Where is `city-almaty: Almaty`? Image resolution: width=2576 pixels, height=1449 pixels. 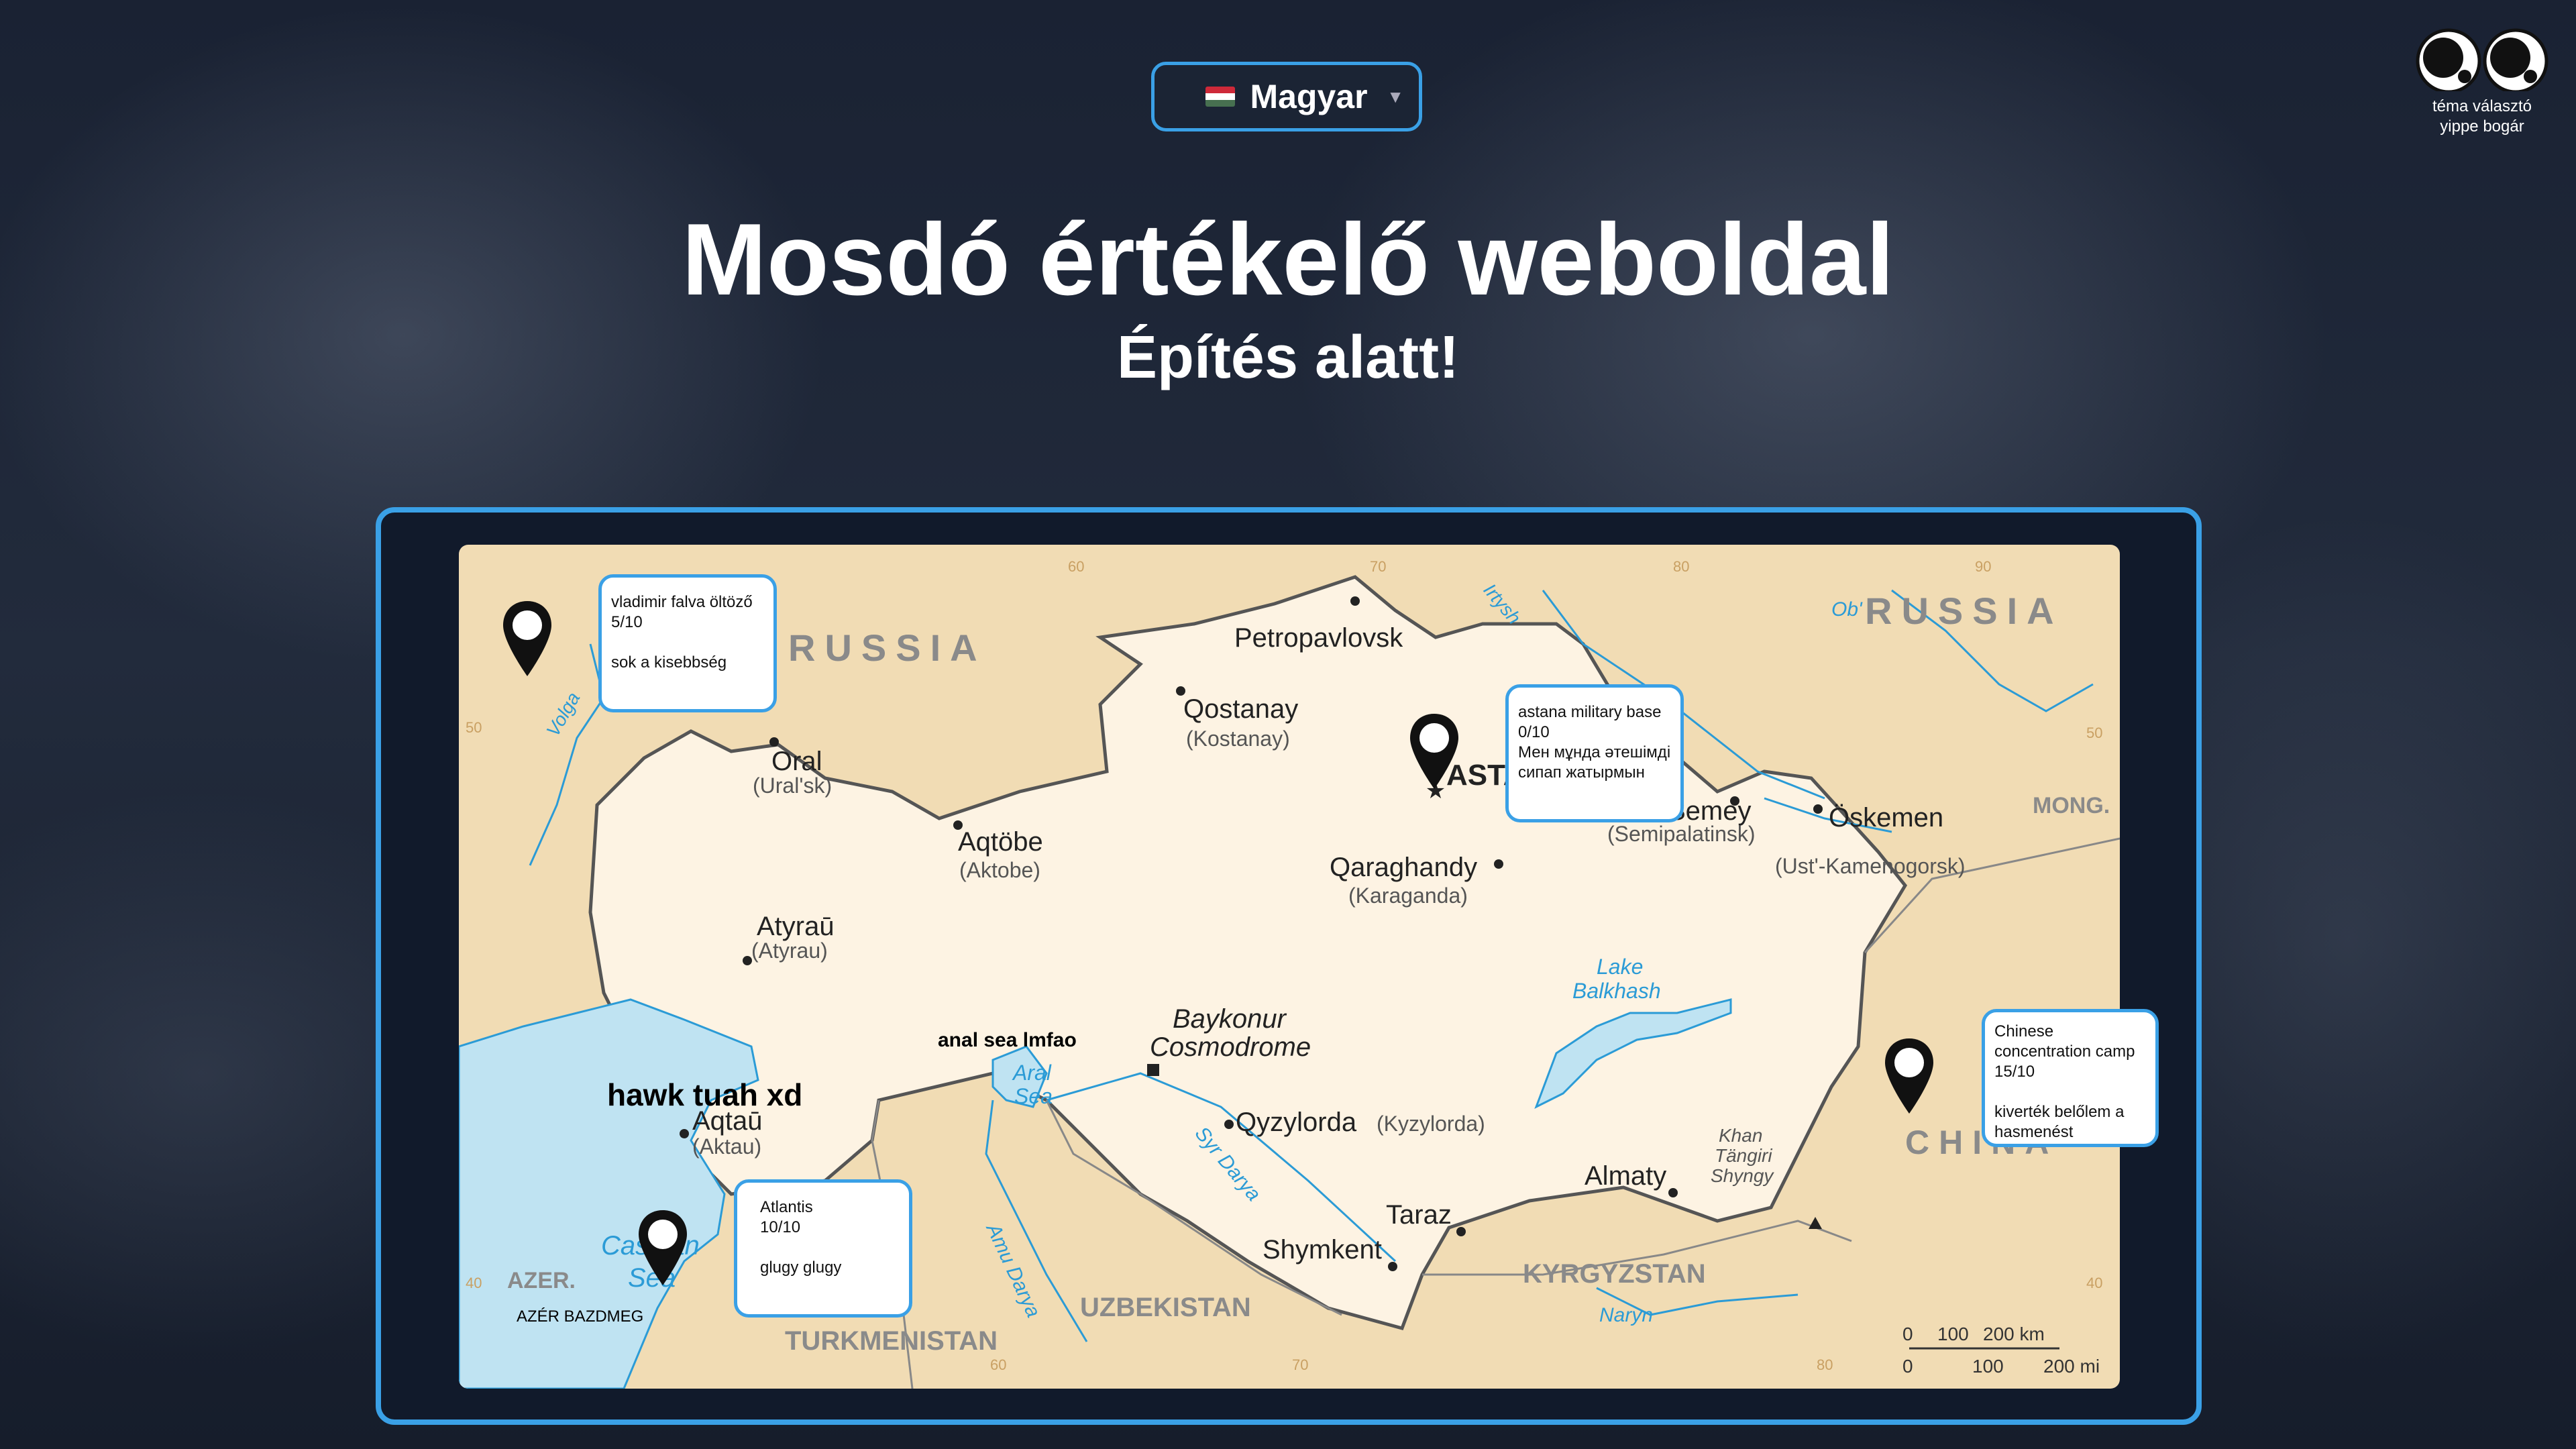
city-almaty: Almaty is located at coordinates (1625, 1176).